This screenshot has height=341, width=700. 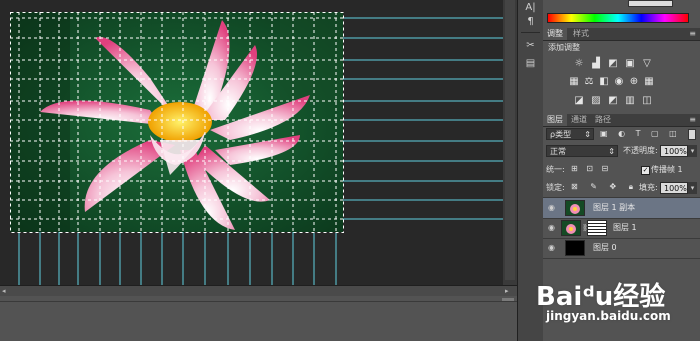 What do you see at coordinates (605, 247) in the screenshot?
I see `layer-name: 图层 0` at bounding box center [605, 247].